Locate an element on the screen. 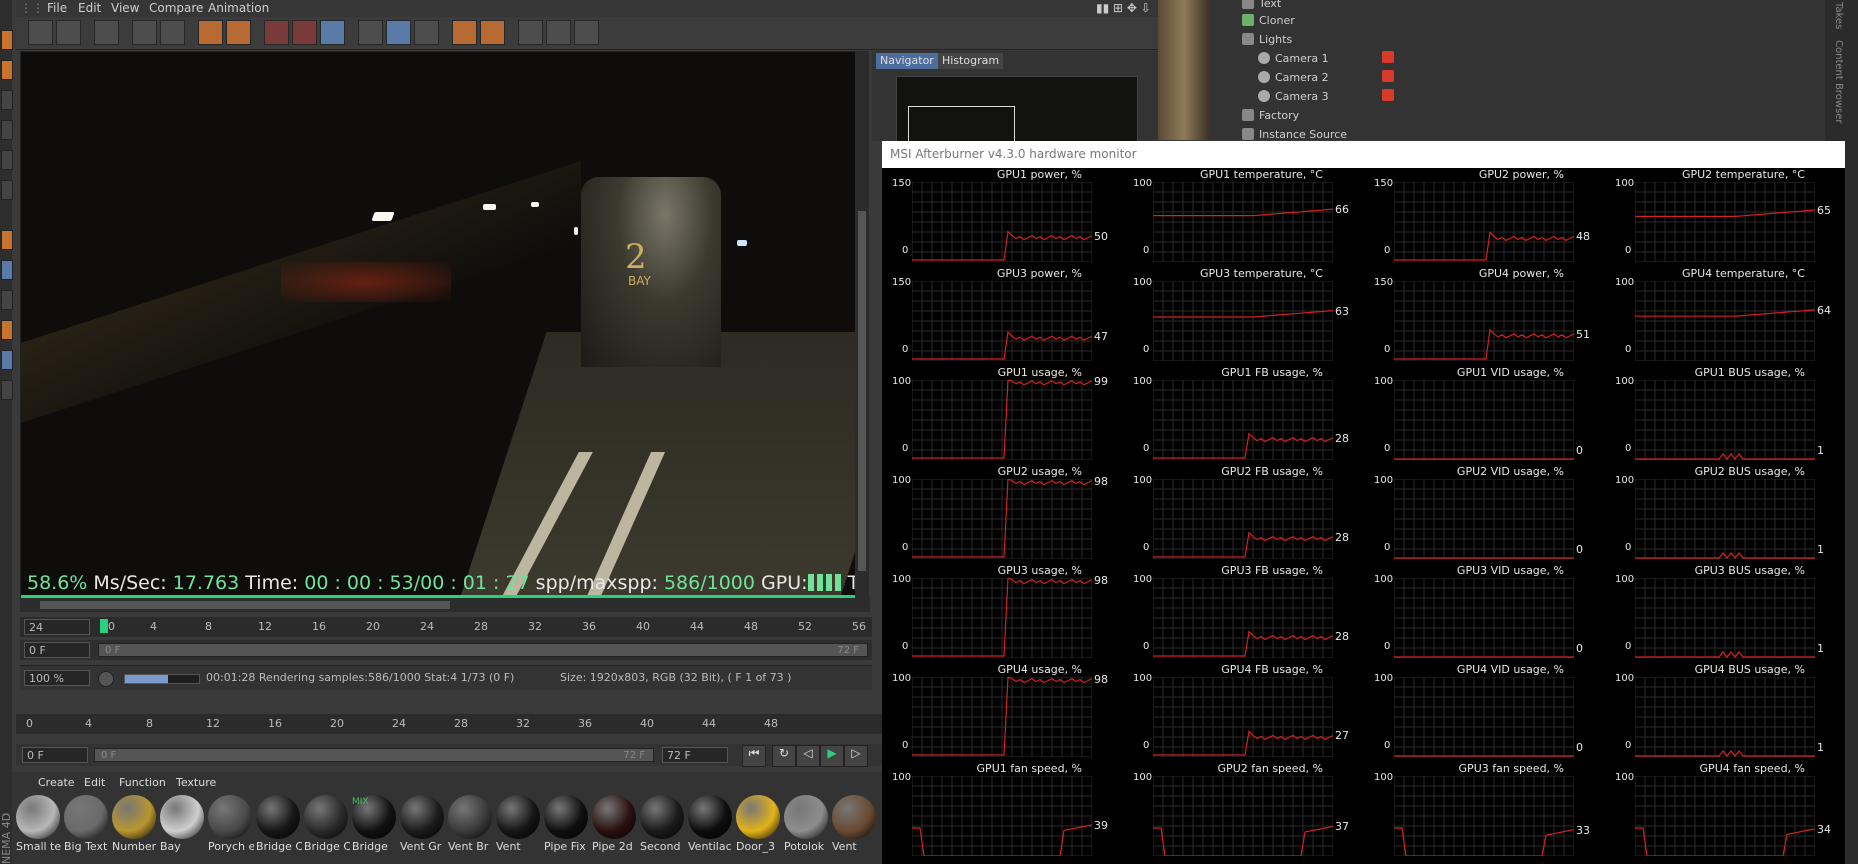 This screenshot has width=1858, height=864. playhead is located at coordinates (104, 626).